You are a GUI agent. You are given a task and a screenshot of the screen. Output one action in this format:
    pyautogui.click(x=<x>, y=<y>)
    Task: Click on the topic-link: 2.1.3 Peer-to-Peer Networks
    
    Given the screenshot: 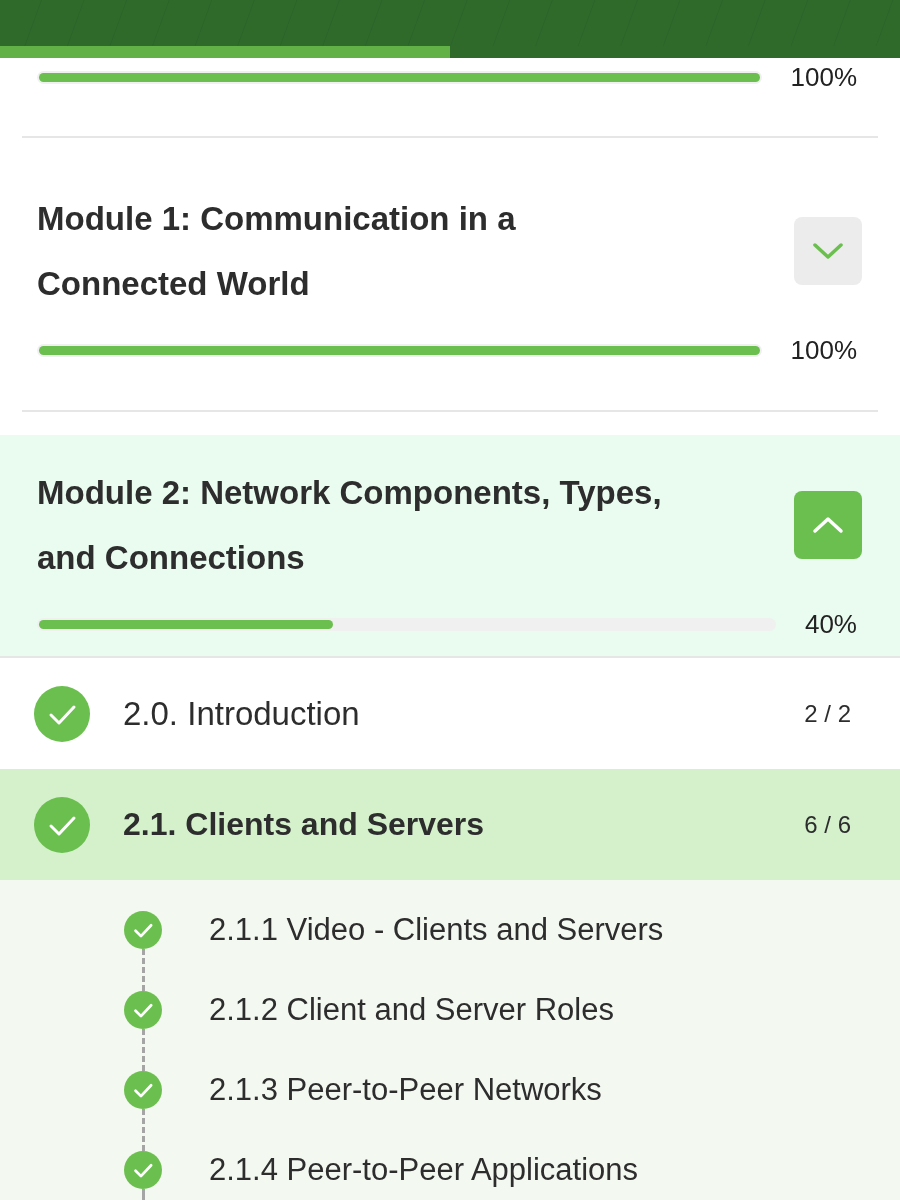 What is the action you would take?
    pyautogui.click(x=405, y=1090)
    